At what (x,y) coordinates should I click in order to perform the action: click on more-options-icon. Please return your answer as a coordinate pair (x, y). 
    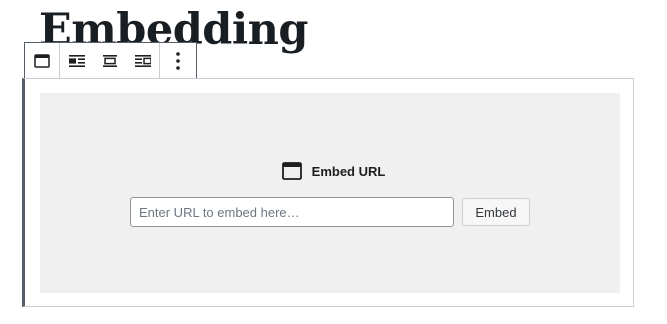
    Looking at the image, I should click on (178, 60).